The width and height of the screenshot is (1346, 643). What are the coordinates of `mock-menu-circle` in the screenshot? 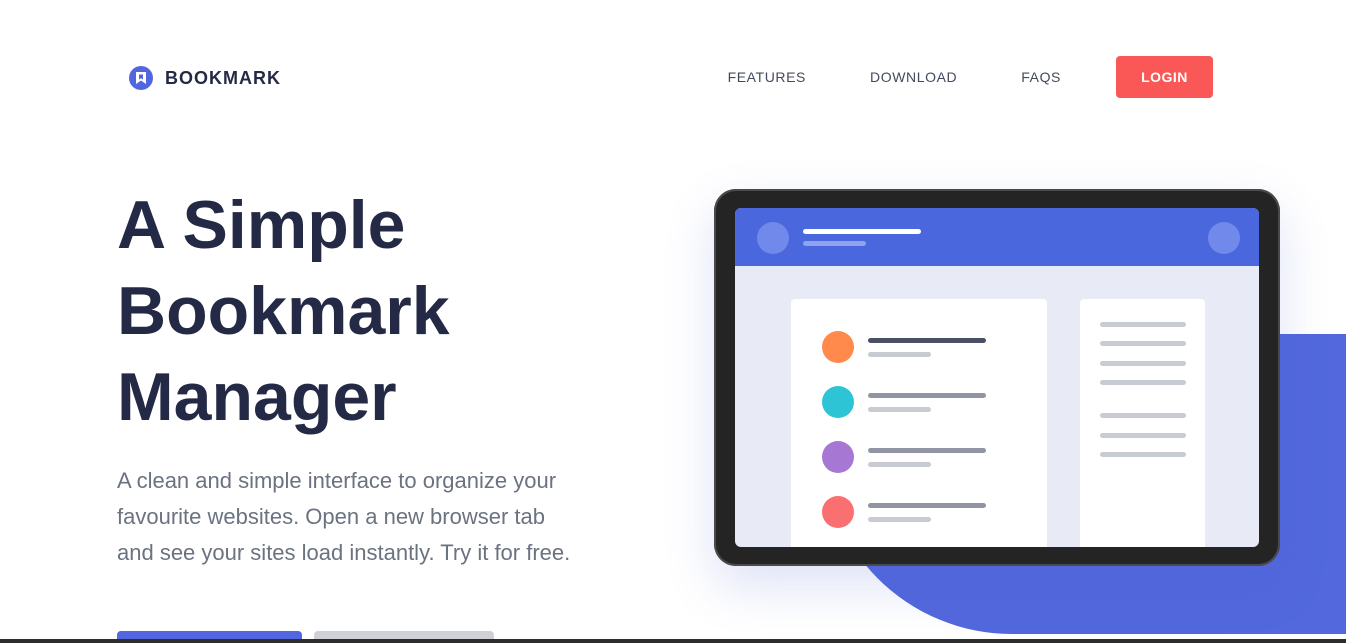 It's located at (1224, 238).